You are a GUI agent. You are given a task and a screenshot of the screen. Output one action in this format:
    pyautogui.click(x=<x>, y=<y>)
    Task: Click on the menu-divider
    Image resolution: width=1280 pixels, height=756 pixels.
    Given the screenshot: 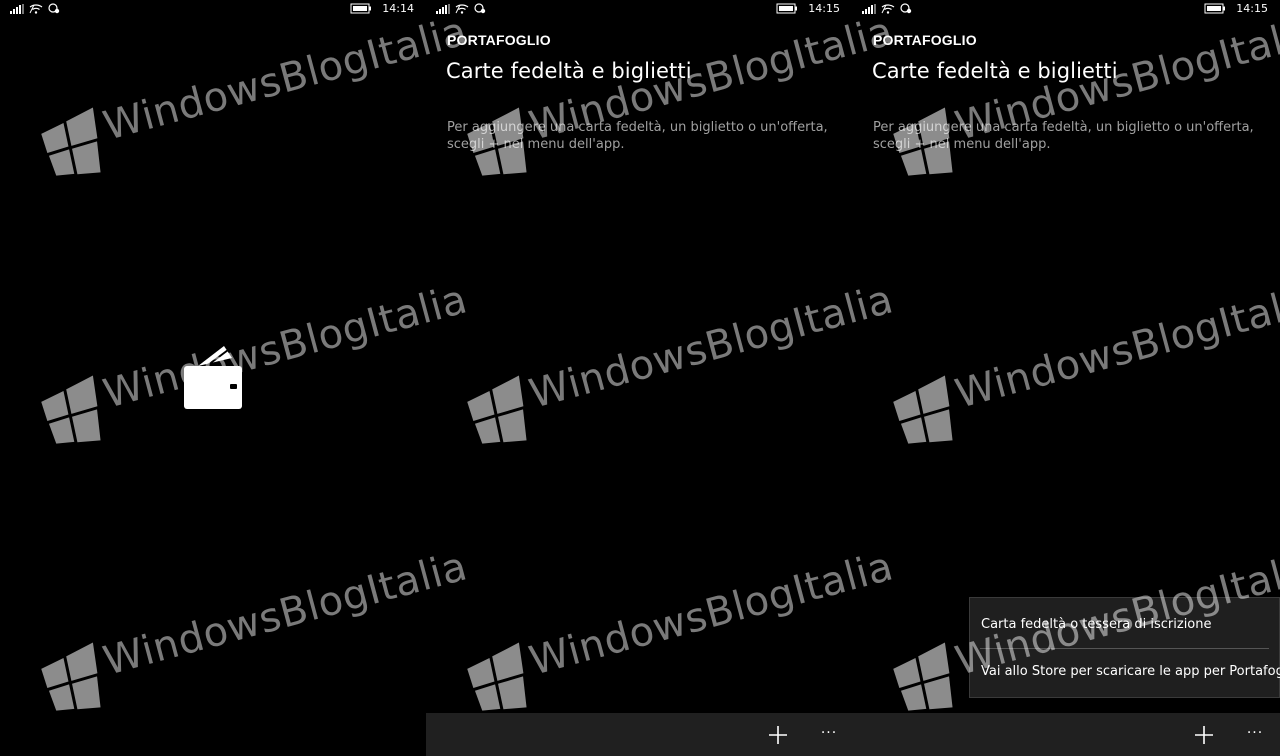 What is the action you would take?
    pyautogui.click(x=1124, y=648)
    